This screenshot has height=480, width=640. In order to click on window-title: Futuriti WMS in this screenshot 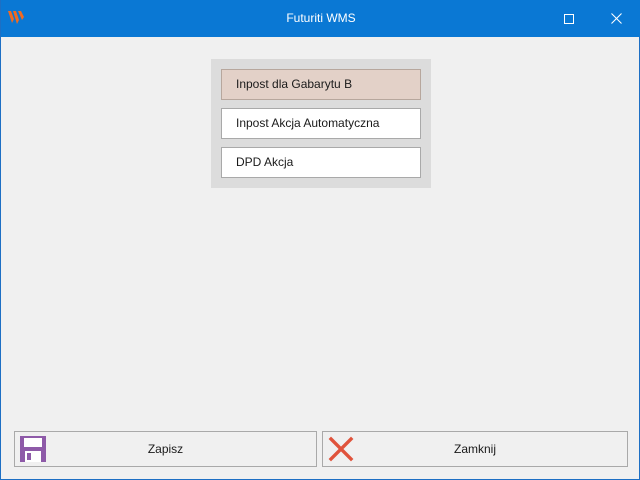, I will do `click(321, 18)`.